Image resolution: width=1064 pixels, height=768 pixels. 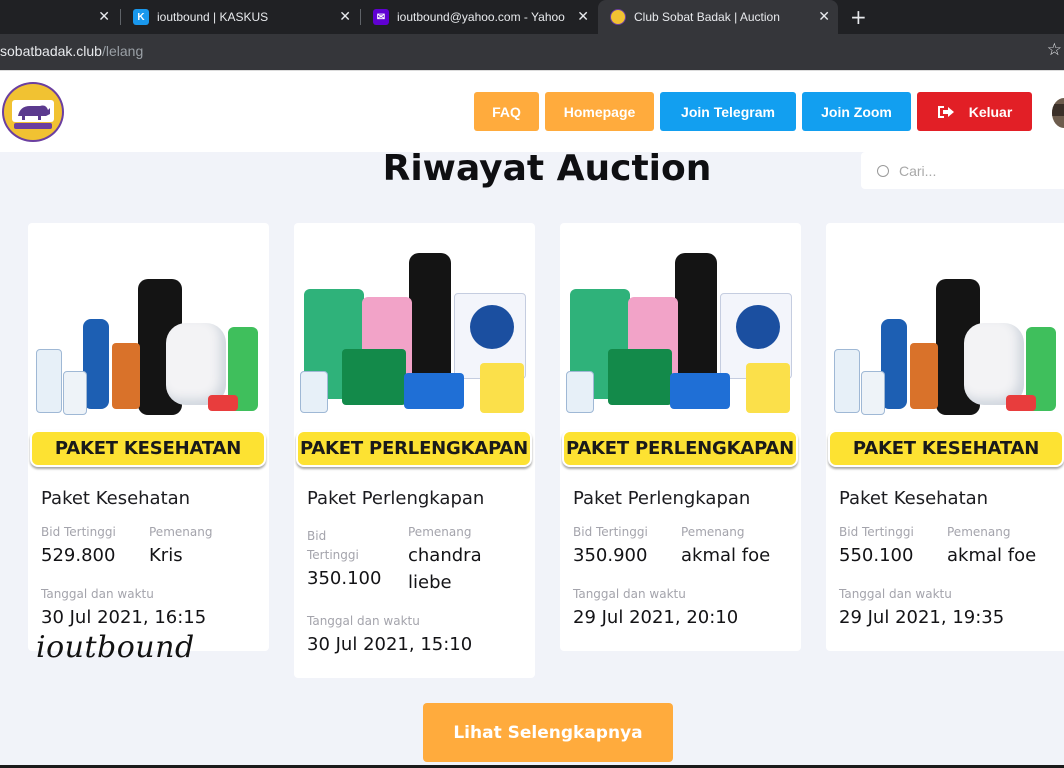 I want to click on tab-0: ✕, so click(x=59, y=17).